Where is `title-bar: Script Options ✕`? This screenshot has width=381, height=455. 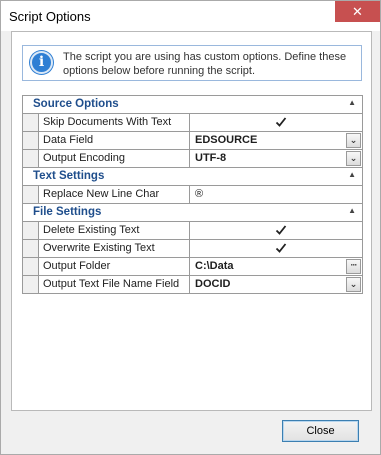 title-bar: Script Options ✕ is located at coordinates (190, 16).